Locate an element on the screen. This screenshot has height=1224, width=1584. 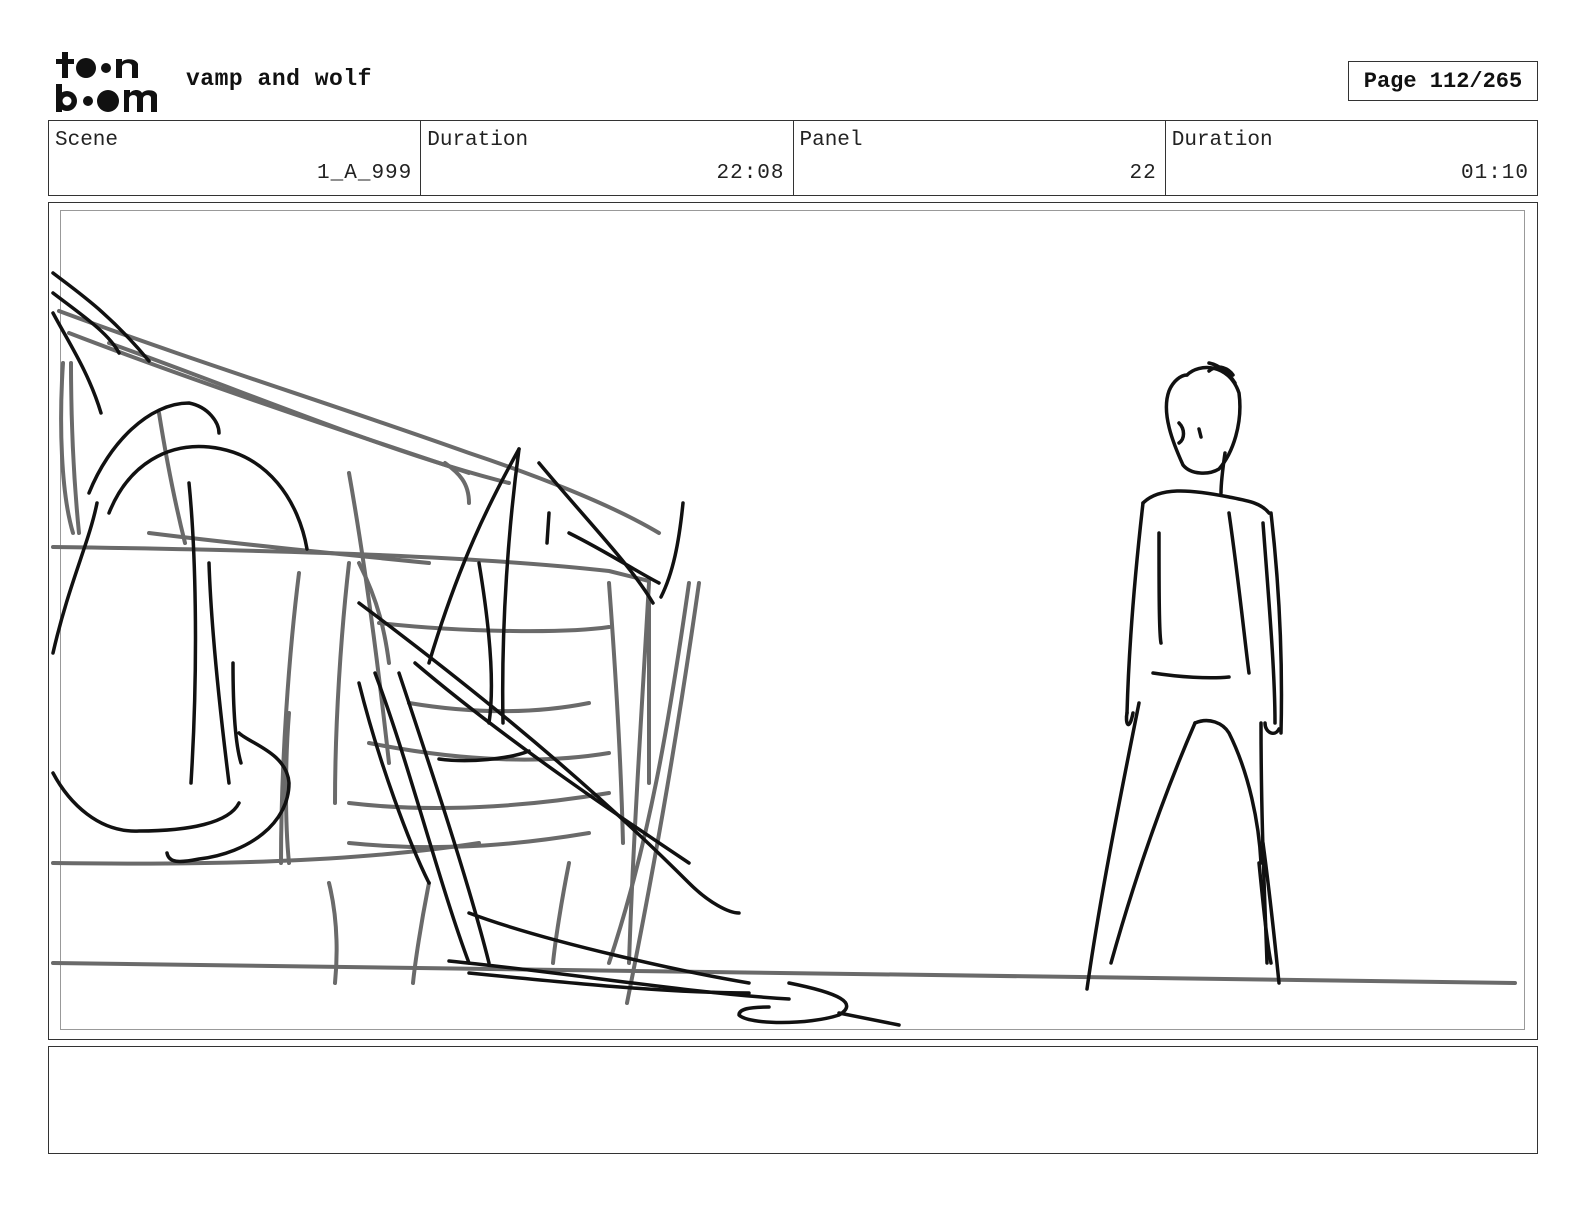
panel-duration-cell: Duration 01:10 is located at coordinates (1351, 158).